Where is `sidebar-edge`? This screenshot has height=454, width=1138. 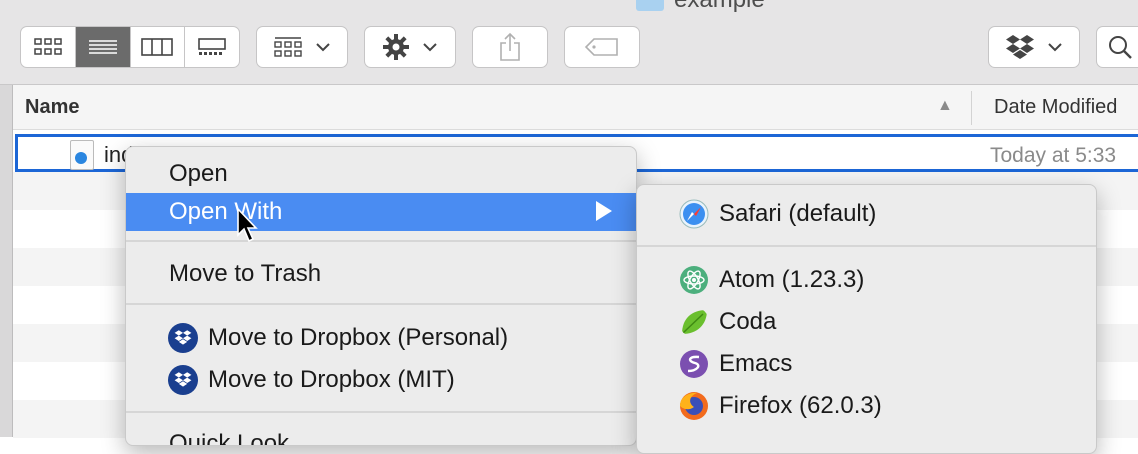
sidebar-edge is located at coordinates (6, 261).